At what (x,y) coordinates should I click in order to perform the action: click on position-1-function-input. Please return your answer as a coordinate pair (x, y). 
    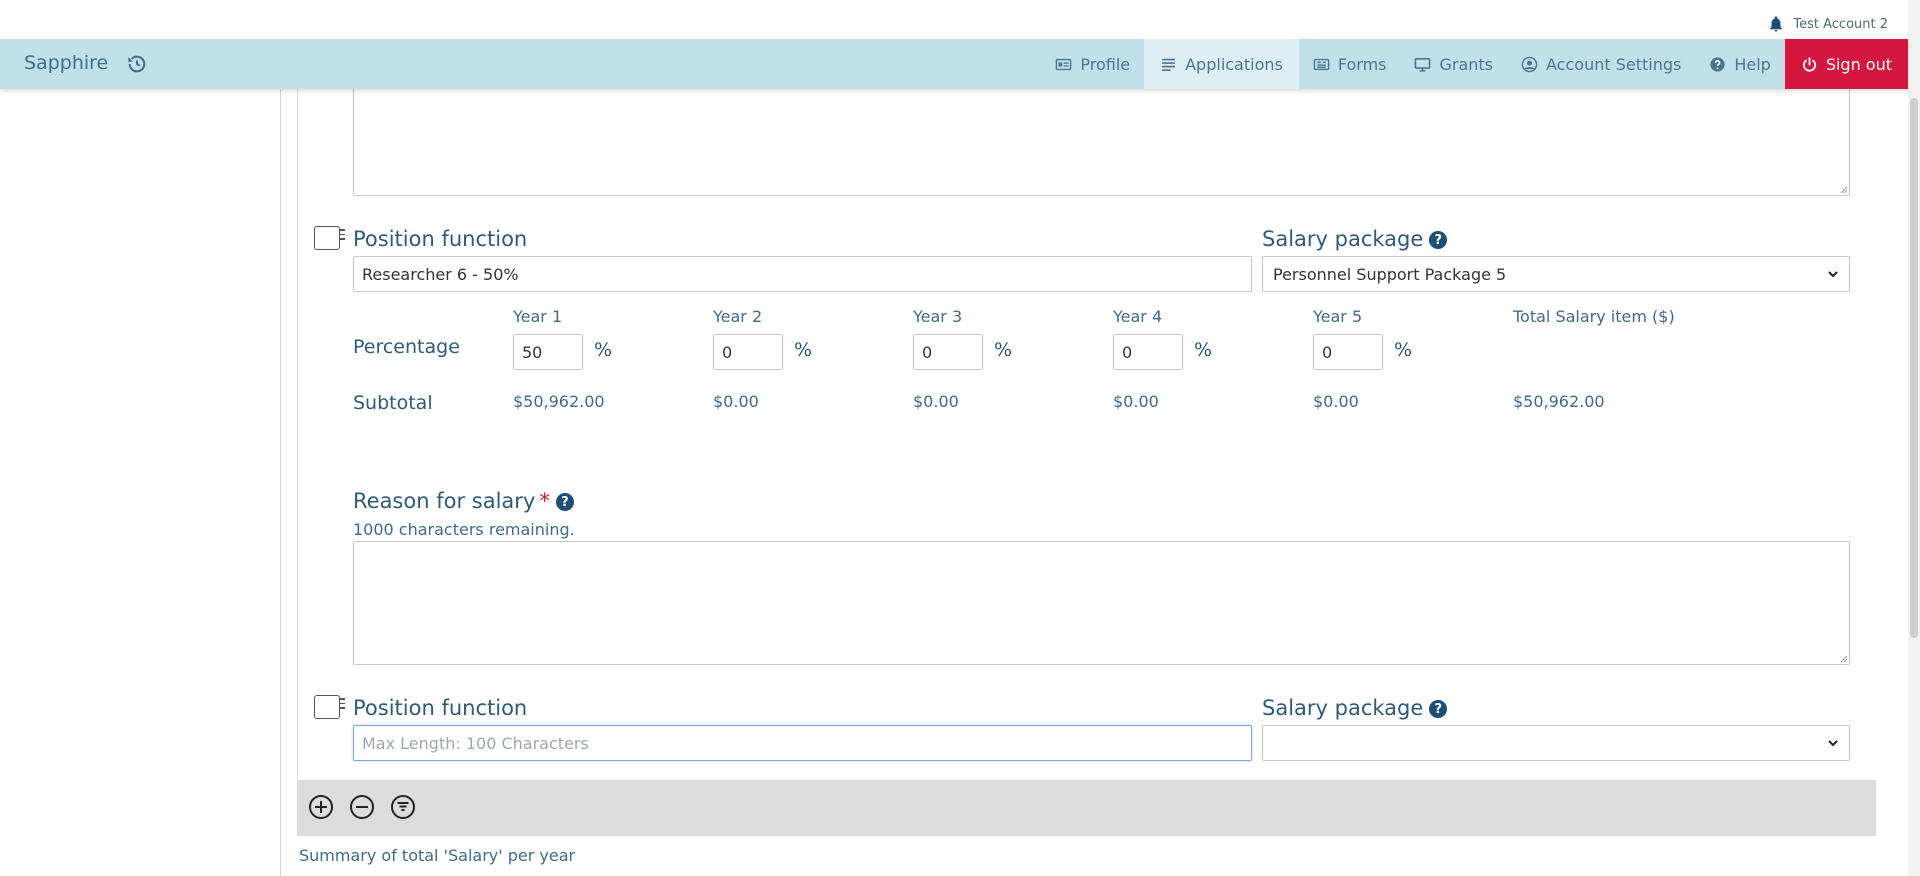
    Looking at the image, I should click on (802, 274).